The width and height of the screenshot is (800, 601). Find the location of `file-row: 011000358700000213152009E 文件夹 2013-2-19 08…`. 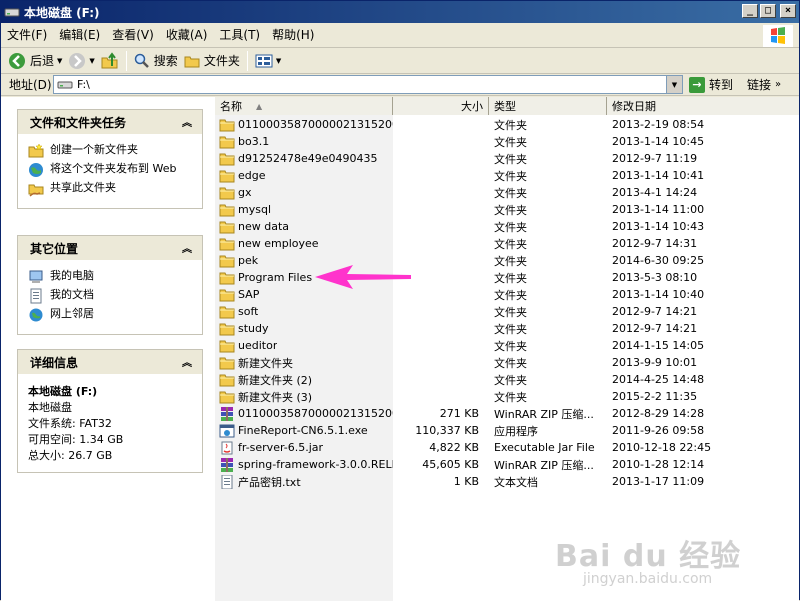

file-row: 011000358700000213152009E 文件夹 2013-2-19 08… is located at coordinates (507, 124).